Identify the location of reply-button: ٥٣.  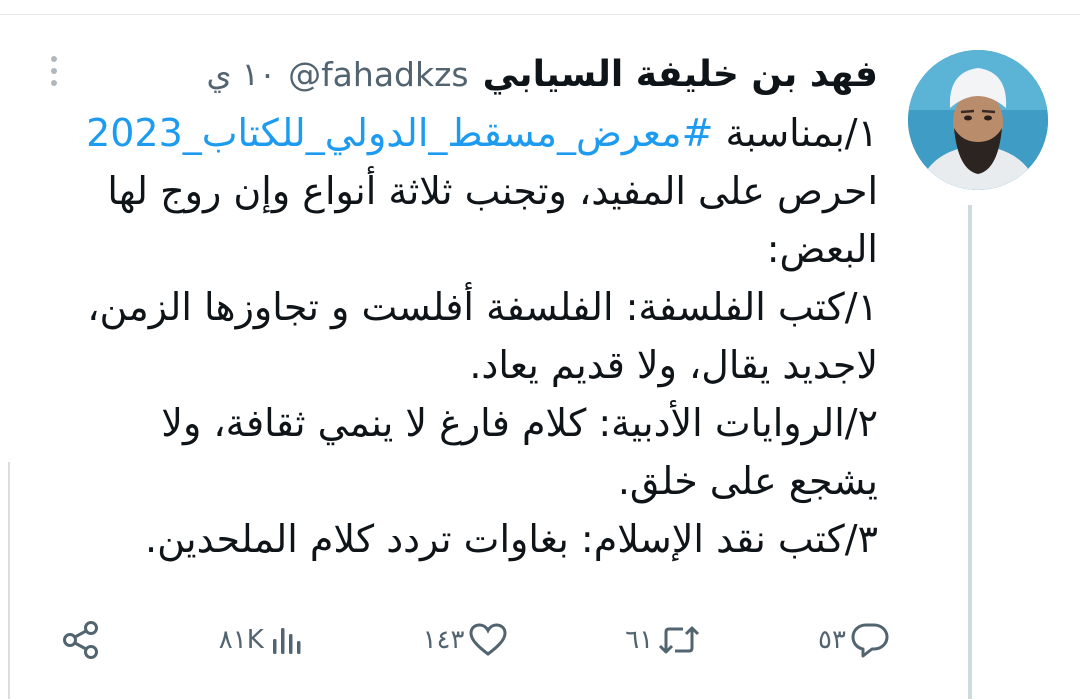
(854, 640).